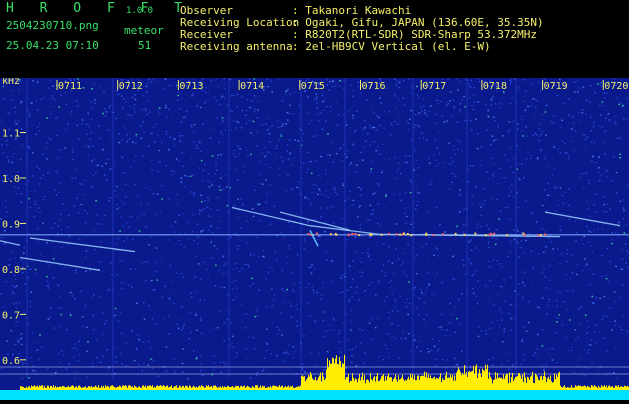 This screenshot has width=629, height=404. What do you see at coordinates (98, 9) in the screenshot?
I see `brand-title: H R O F F T` at bounding box center [98, 9].